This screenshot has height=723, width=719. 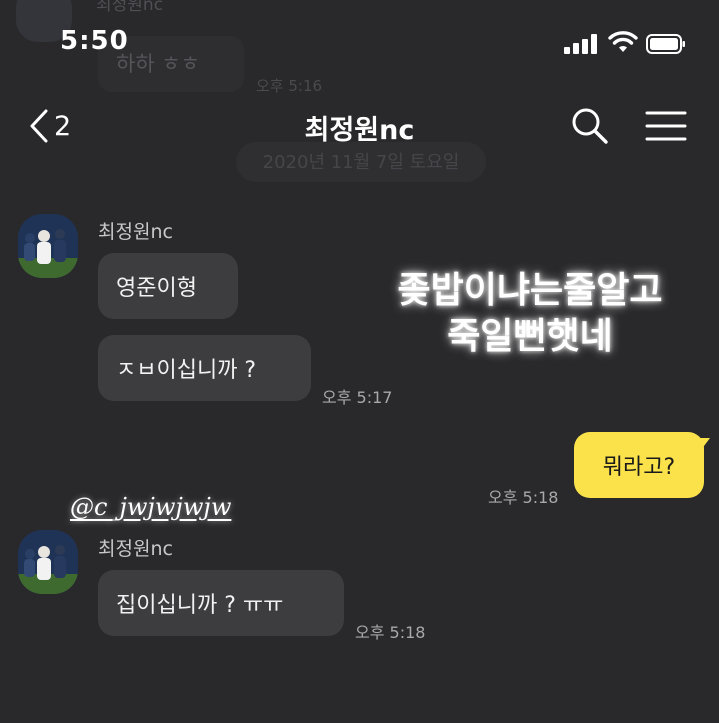 What do you see at coordinates (156, 288) in the screenshot?
I see `message-text: 영준이형` at bounding box center [156, 288].